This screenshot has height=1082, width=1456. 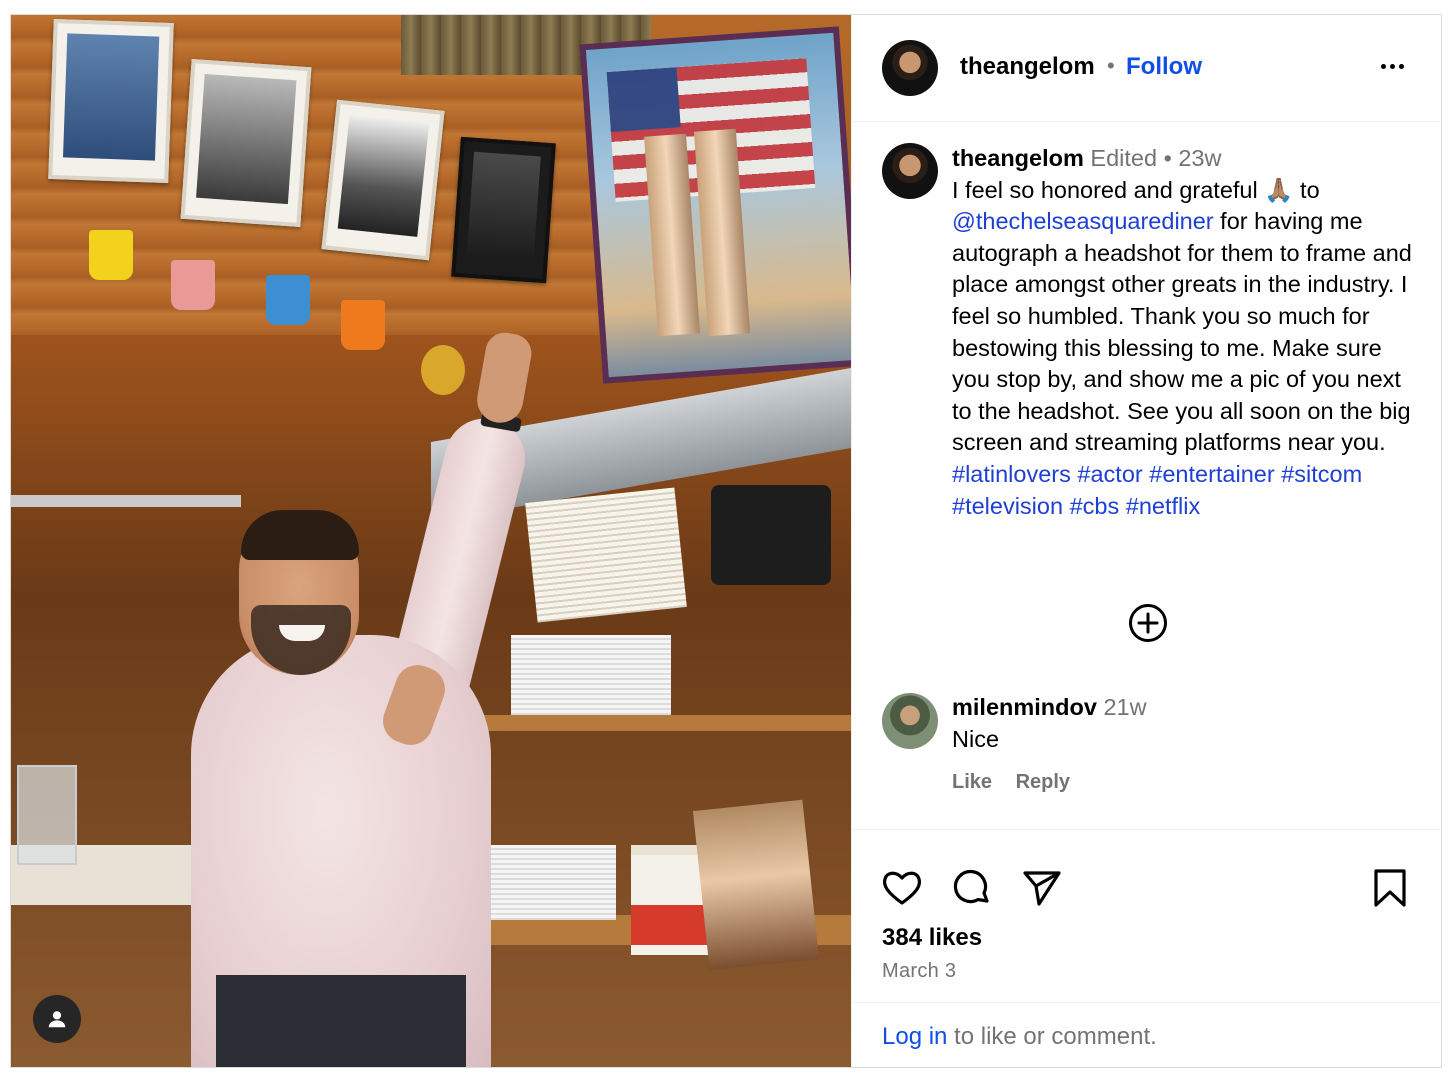 I want to click on login-prompt-text: to like or comment., so click(x=1052, y=1036).